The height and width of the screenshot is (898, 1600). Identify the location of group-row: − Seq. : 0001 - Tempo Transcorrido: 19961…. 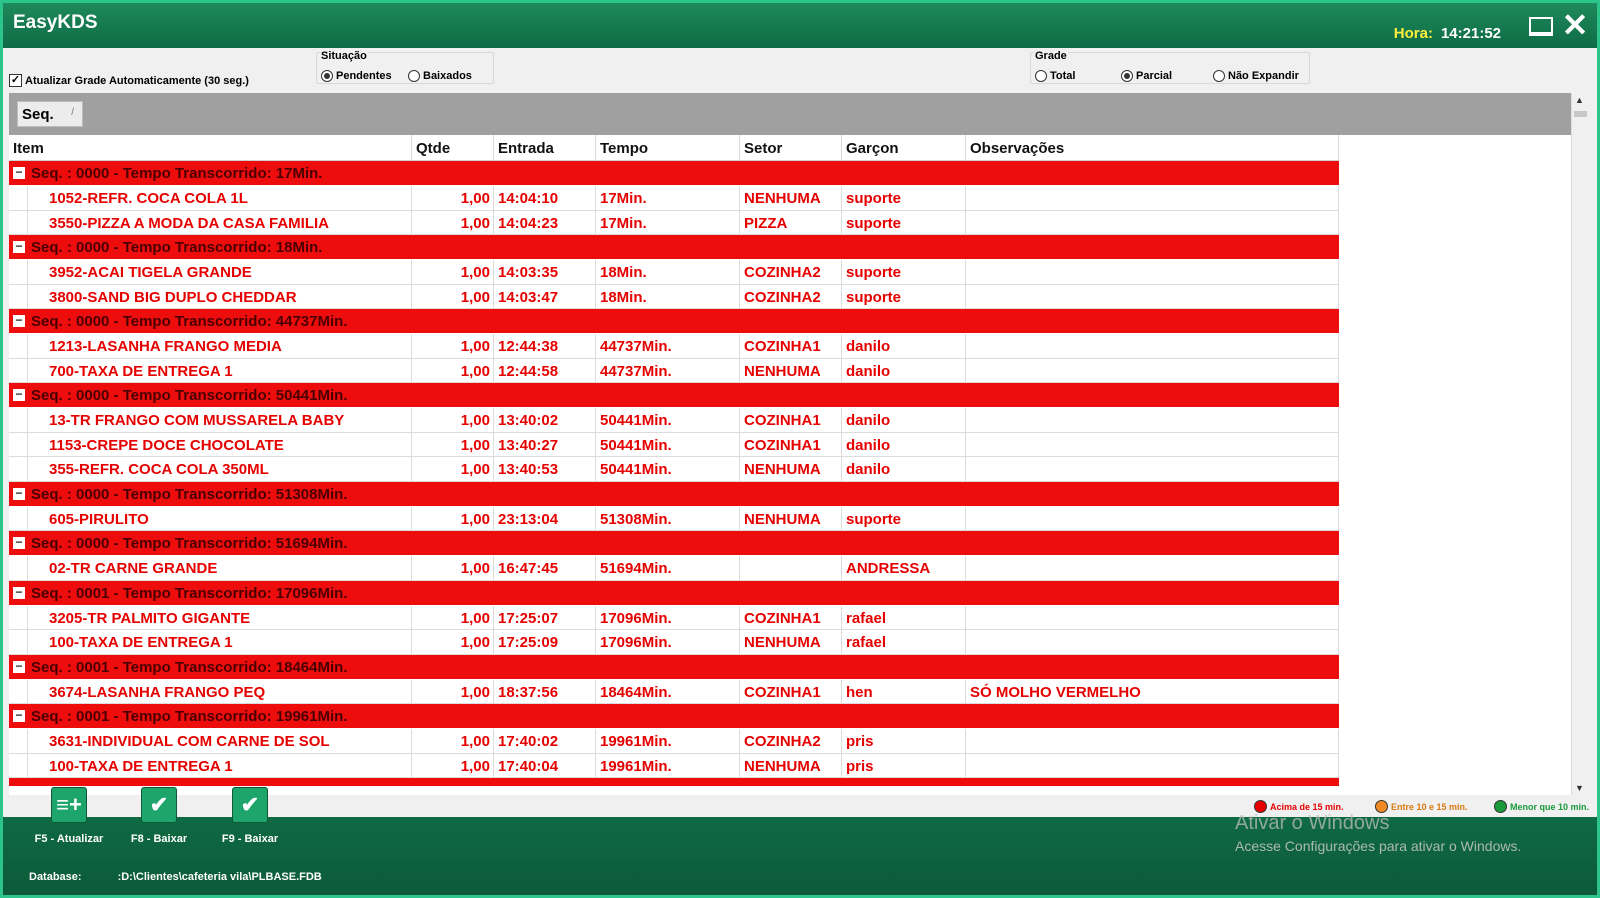
(674, 716).